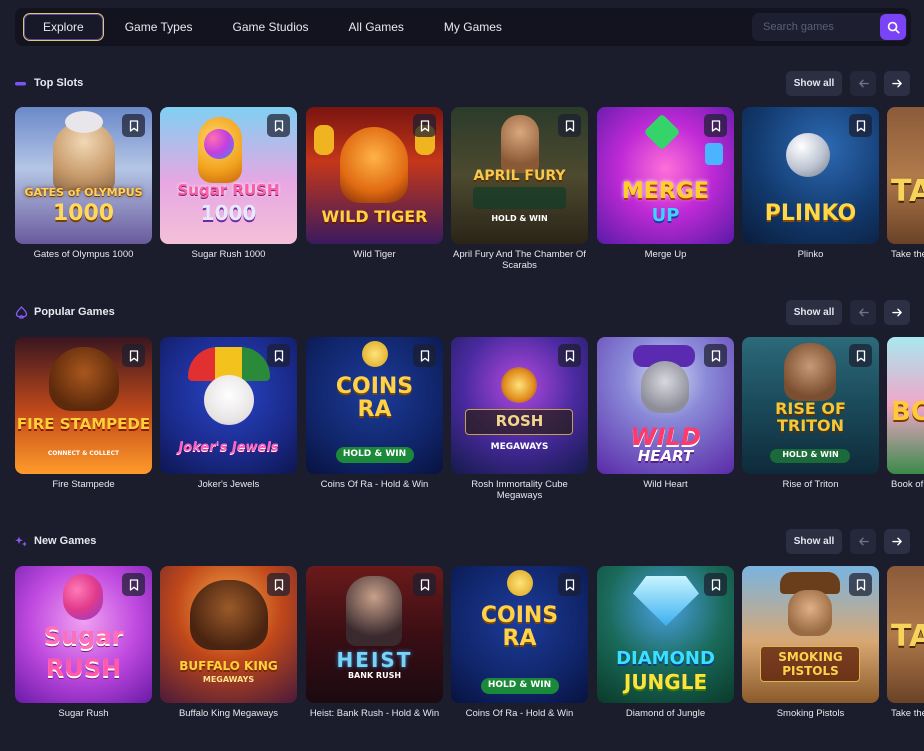 This screenshot has height=751, width=924. What do you see at coordinates (159, 27) in the screenshot?
I see `tab-game-types: Game Types` at bounding box center [159, 27].